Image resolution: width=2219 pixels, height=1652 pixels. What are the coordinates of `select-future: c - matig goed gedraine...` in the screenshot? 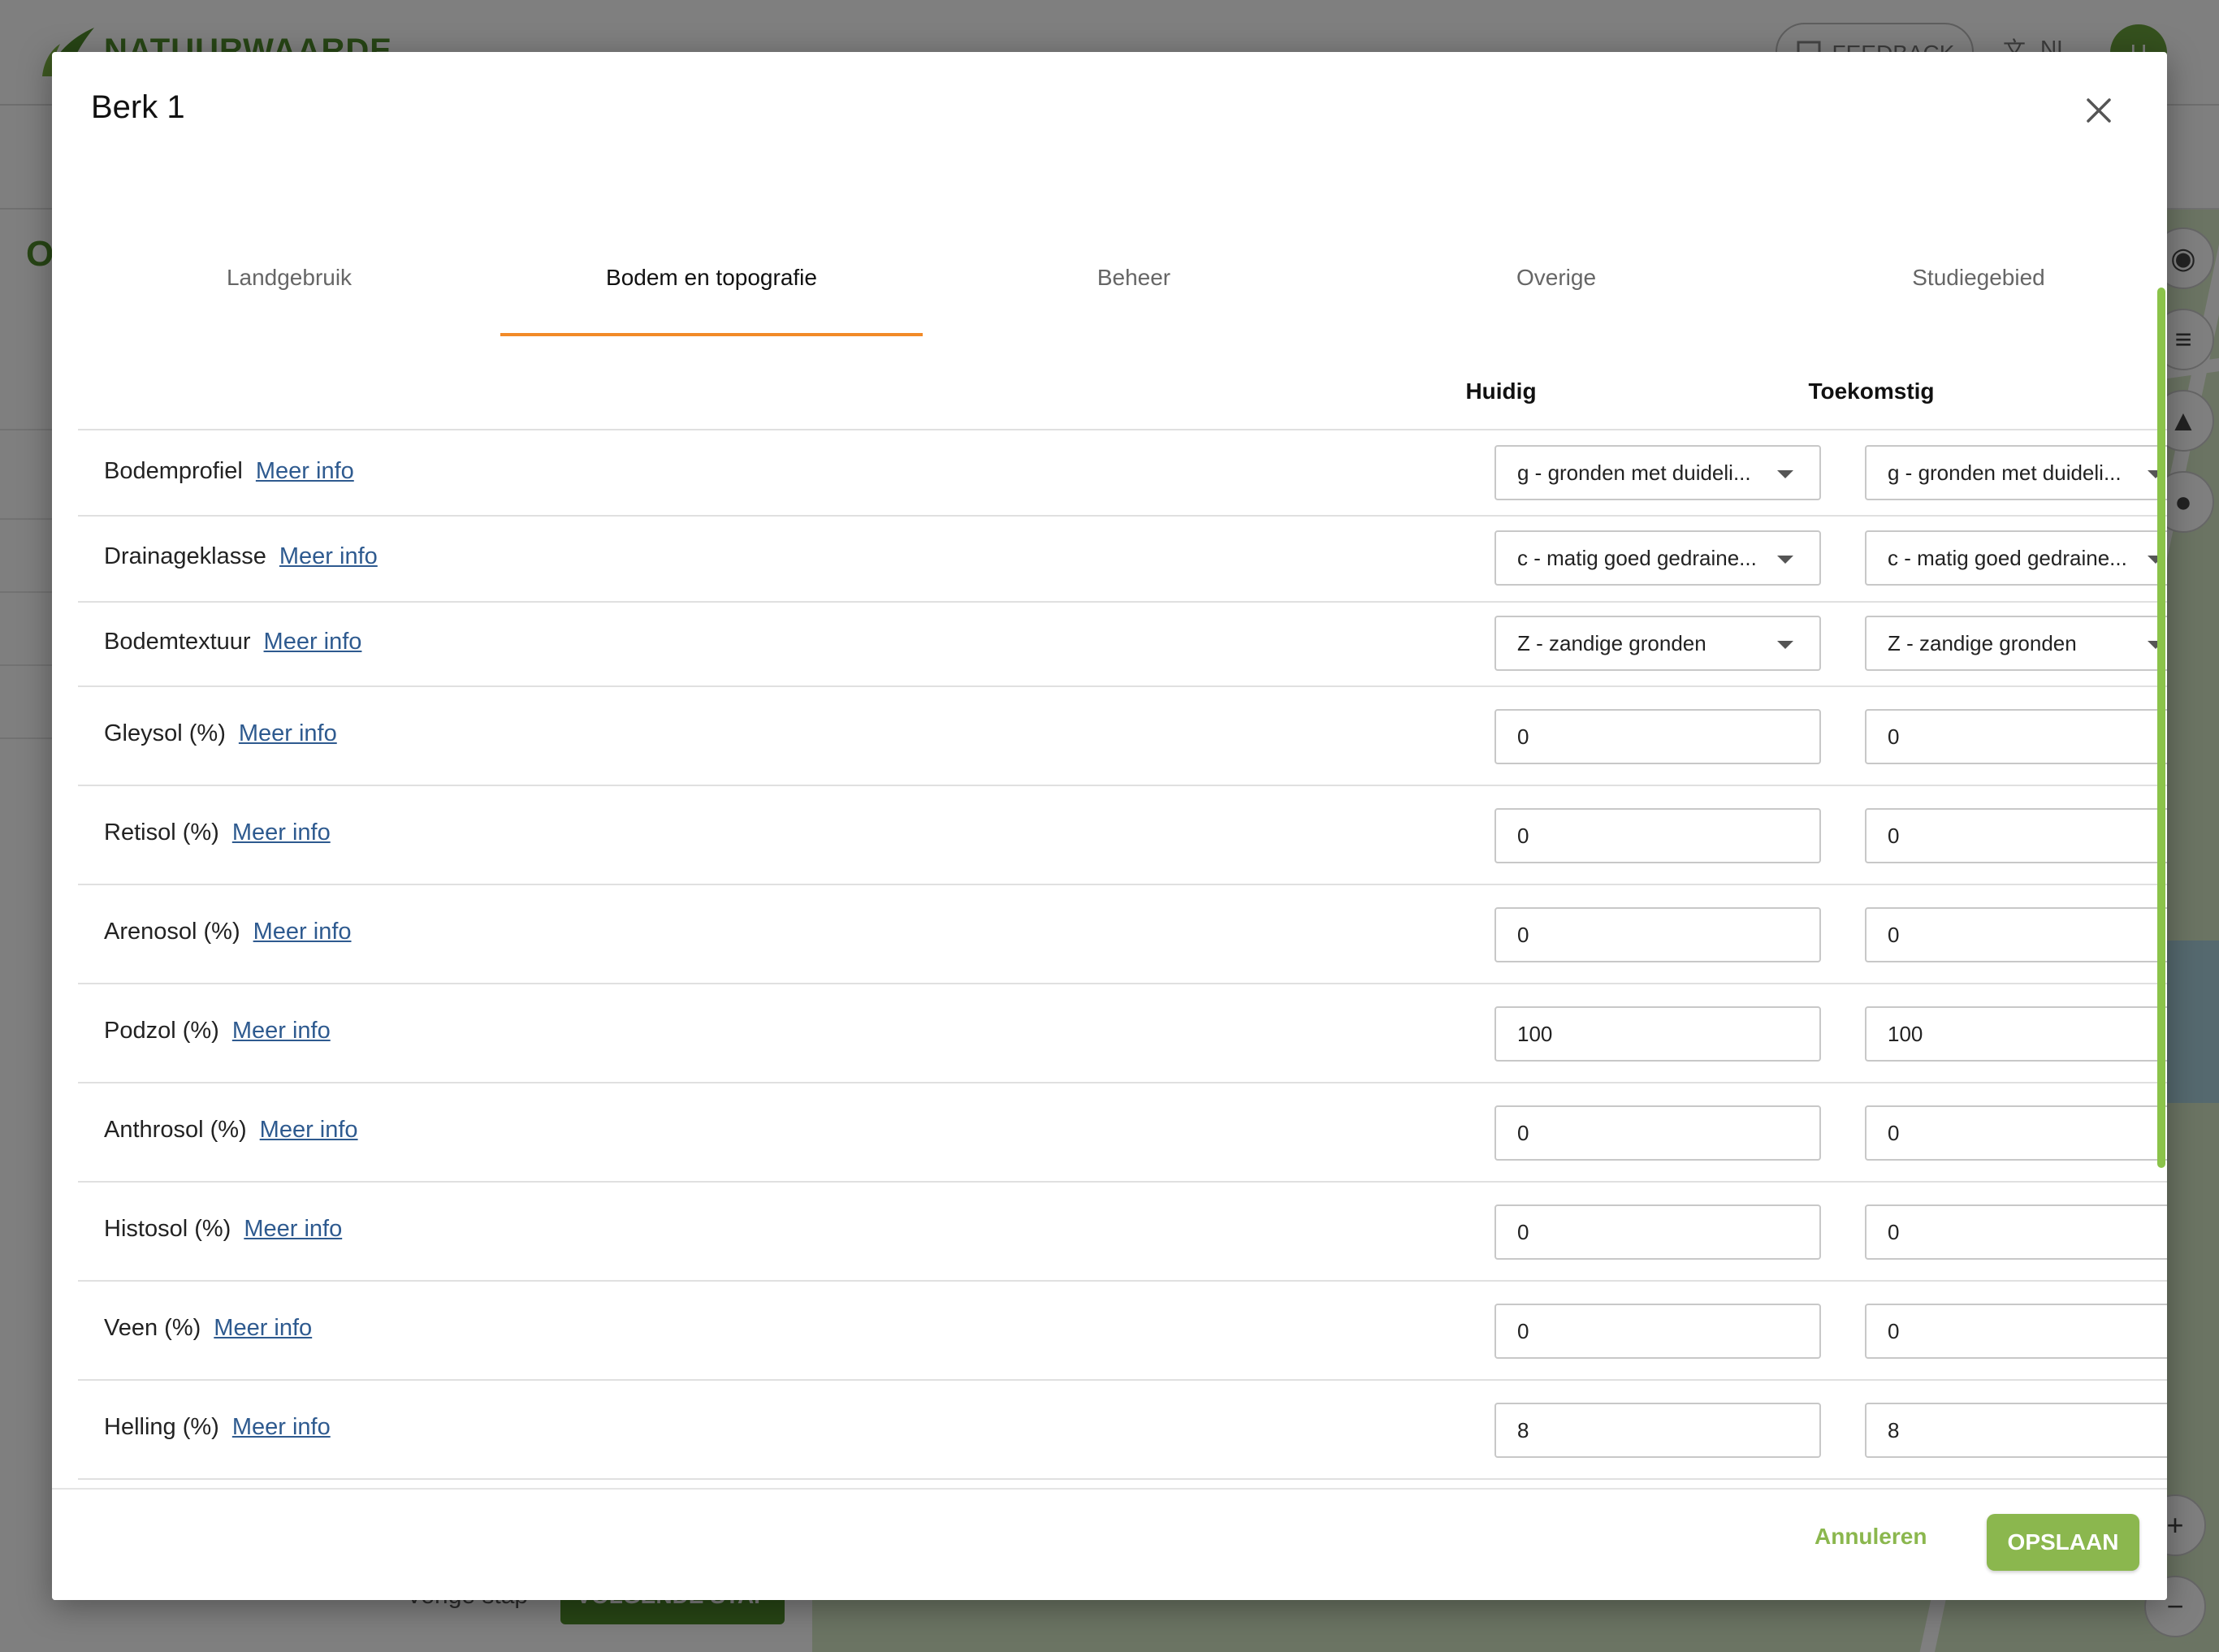 It's located at (2016, 558).